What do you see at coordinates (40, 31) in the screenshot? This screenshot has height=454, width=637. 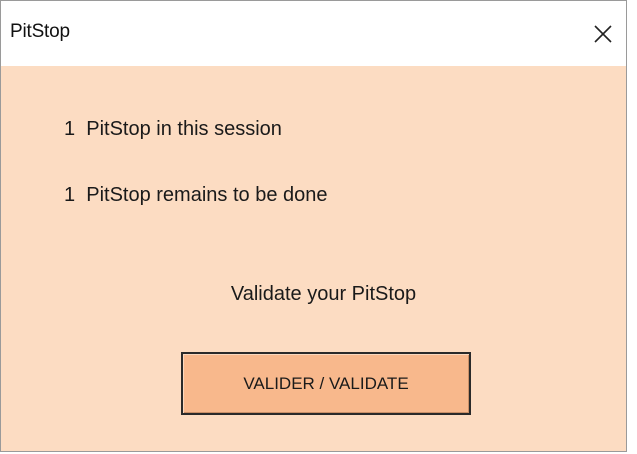 I see `window-title: PitStop` at bounding box center [40, 31].